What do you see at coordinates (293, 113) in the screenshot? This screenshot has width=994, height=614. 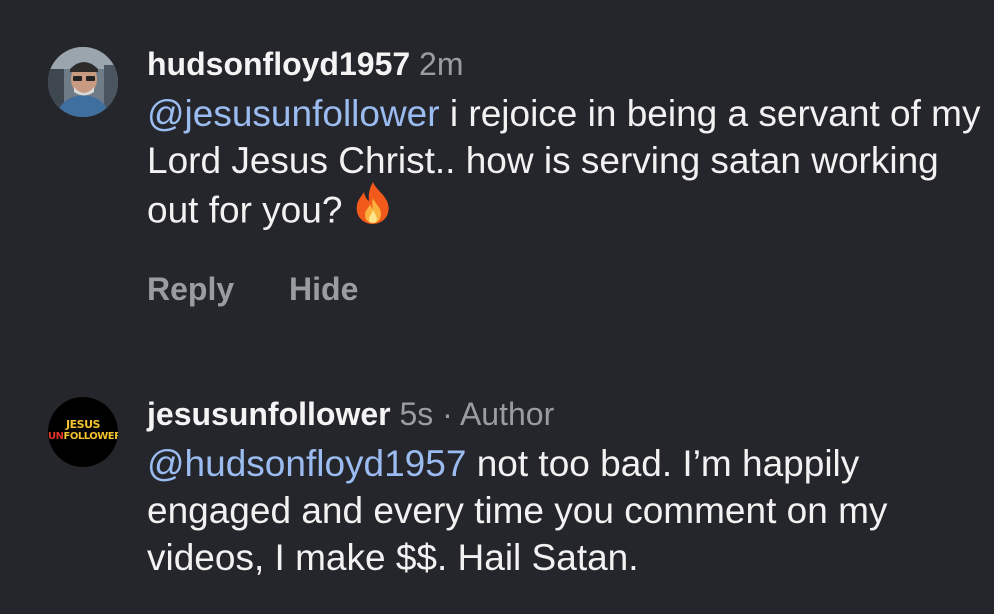 I see `mention-link: @jesusunfollower` at bounding box center [293, 113].